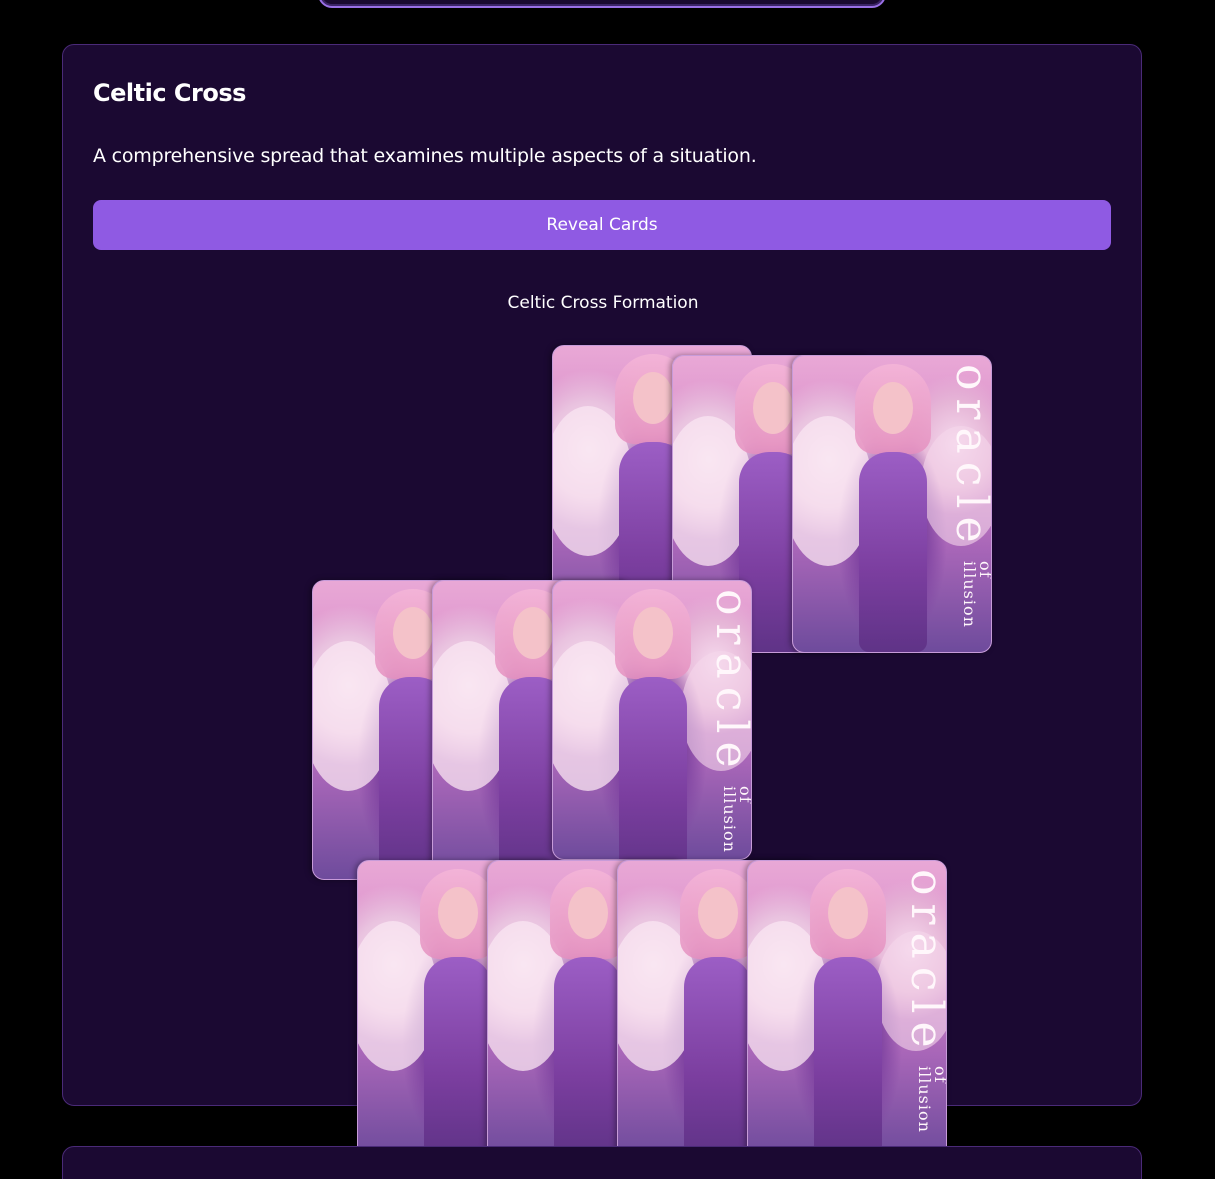  What do you see at coordinates (169, 93) in the screenshot?
I see `spread-title: Celtic Cross` at bounding box center [169, 93].